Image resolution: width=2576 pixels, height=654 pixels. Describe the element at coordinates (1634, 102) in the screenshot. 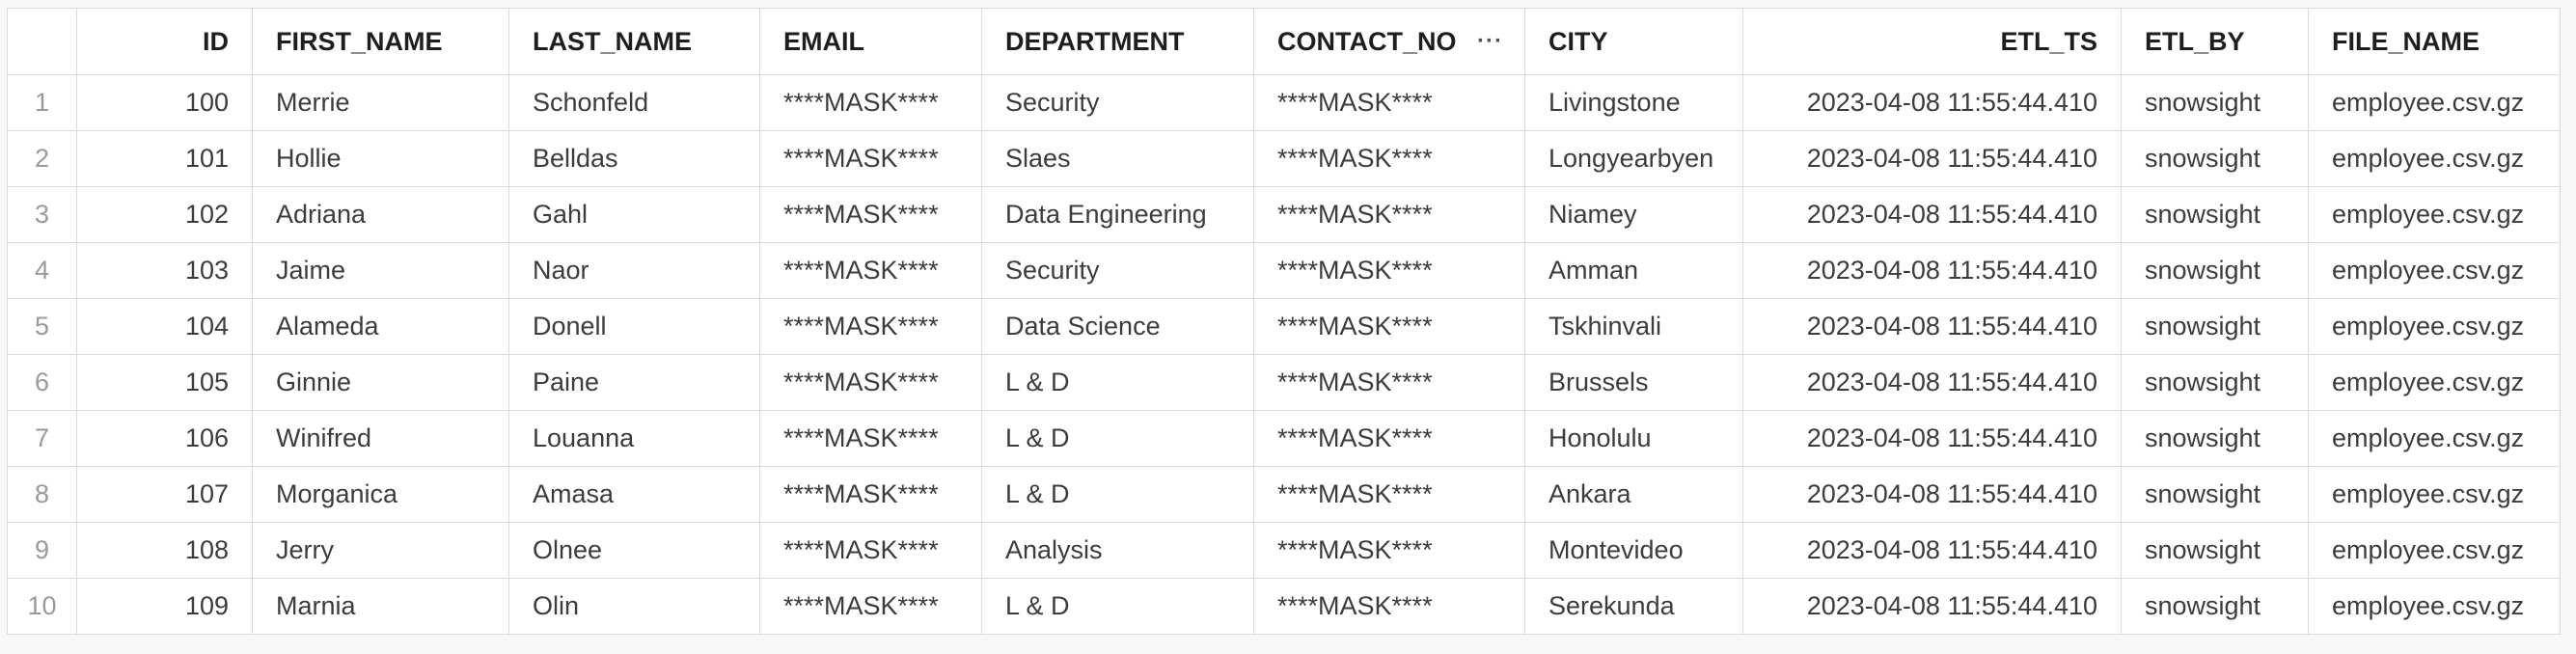

I see `cell-city: Livingstone` at that location.